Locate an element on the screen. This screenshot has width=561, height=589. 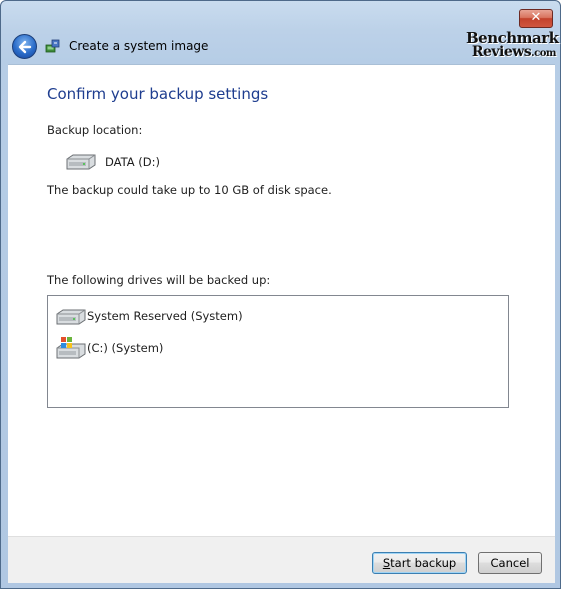
watermark-logo: Benchmark Reviews.com is located at coordinates (512, 45).